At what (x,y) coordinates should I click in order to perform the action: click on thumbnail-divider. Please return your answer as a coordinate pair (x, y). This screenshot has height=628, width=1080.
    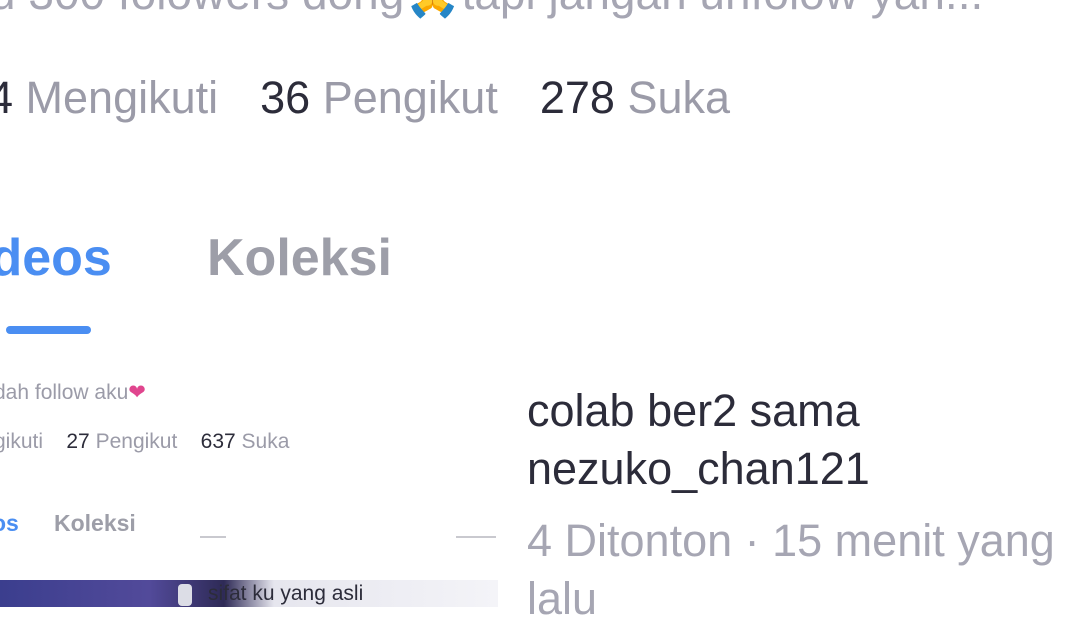
    Looking at the image, I should click on (213, 537).